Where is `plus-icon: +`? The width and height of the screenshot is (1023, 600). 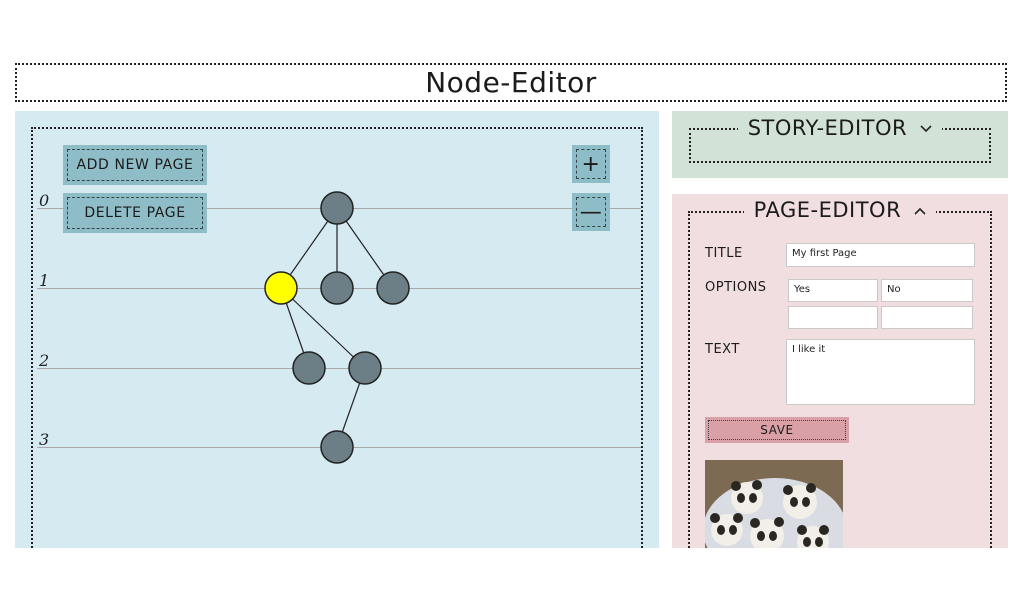 plus-icon: + is located at coordinates (591, 164).